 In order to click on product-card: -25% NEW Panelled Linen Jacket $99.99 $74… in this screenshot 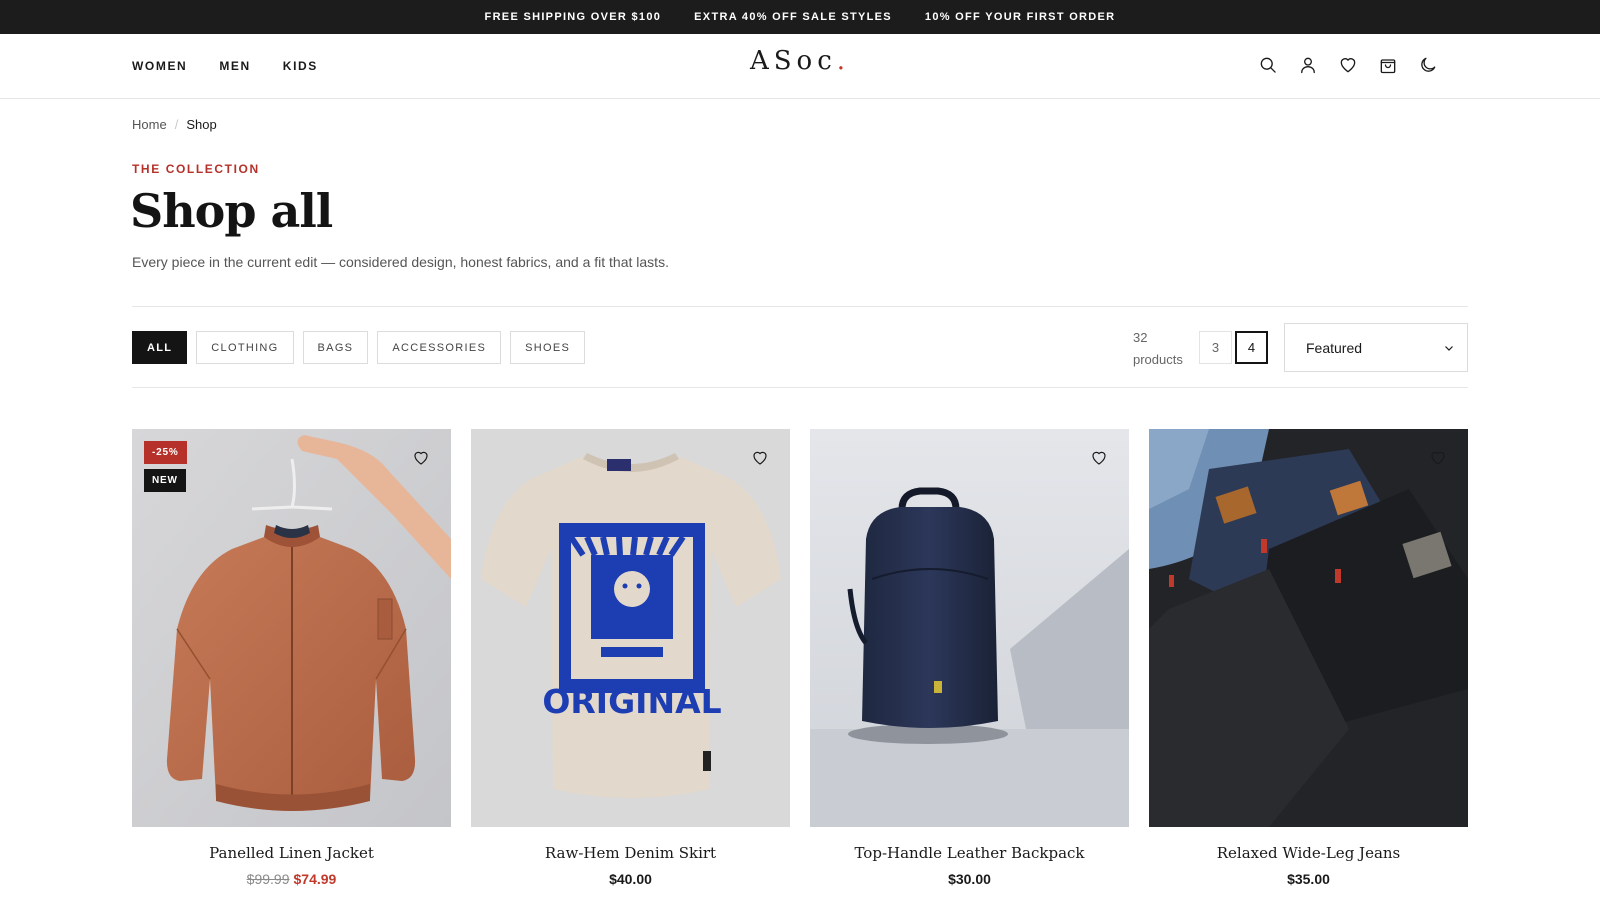, I will do `click(291, 658)`.